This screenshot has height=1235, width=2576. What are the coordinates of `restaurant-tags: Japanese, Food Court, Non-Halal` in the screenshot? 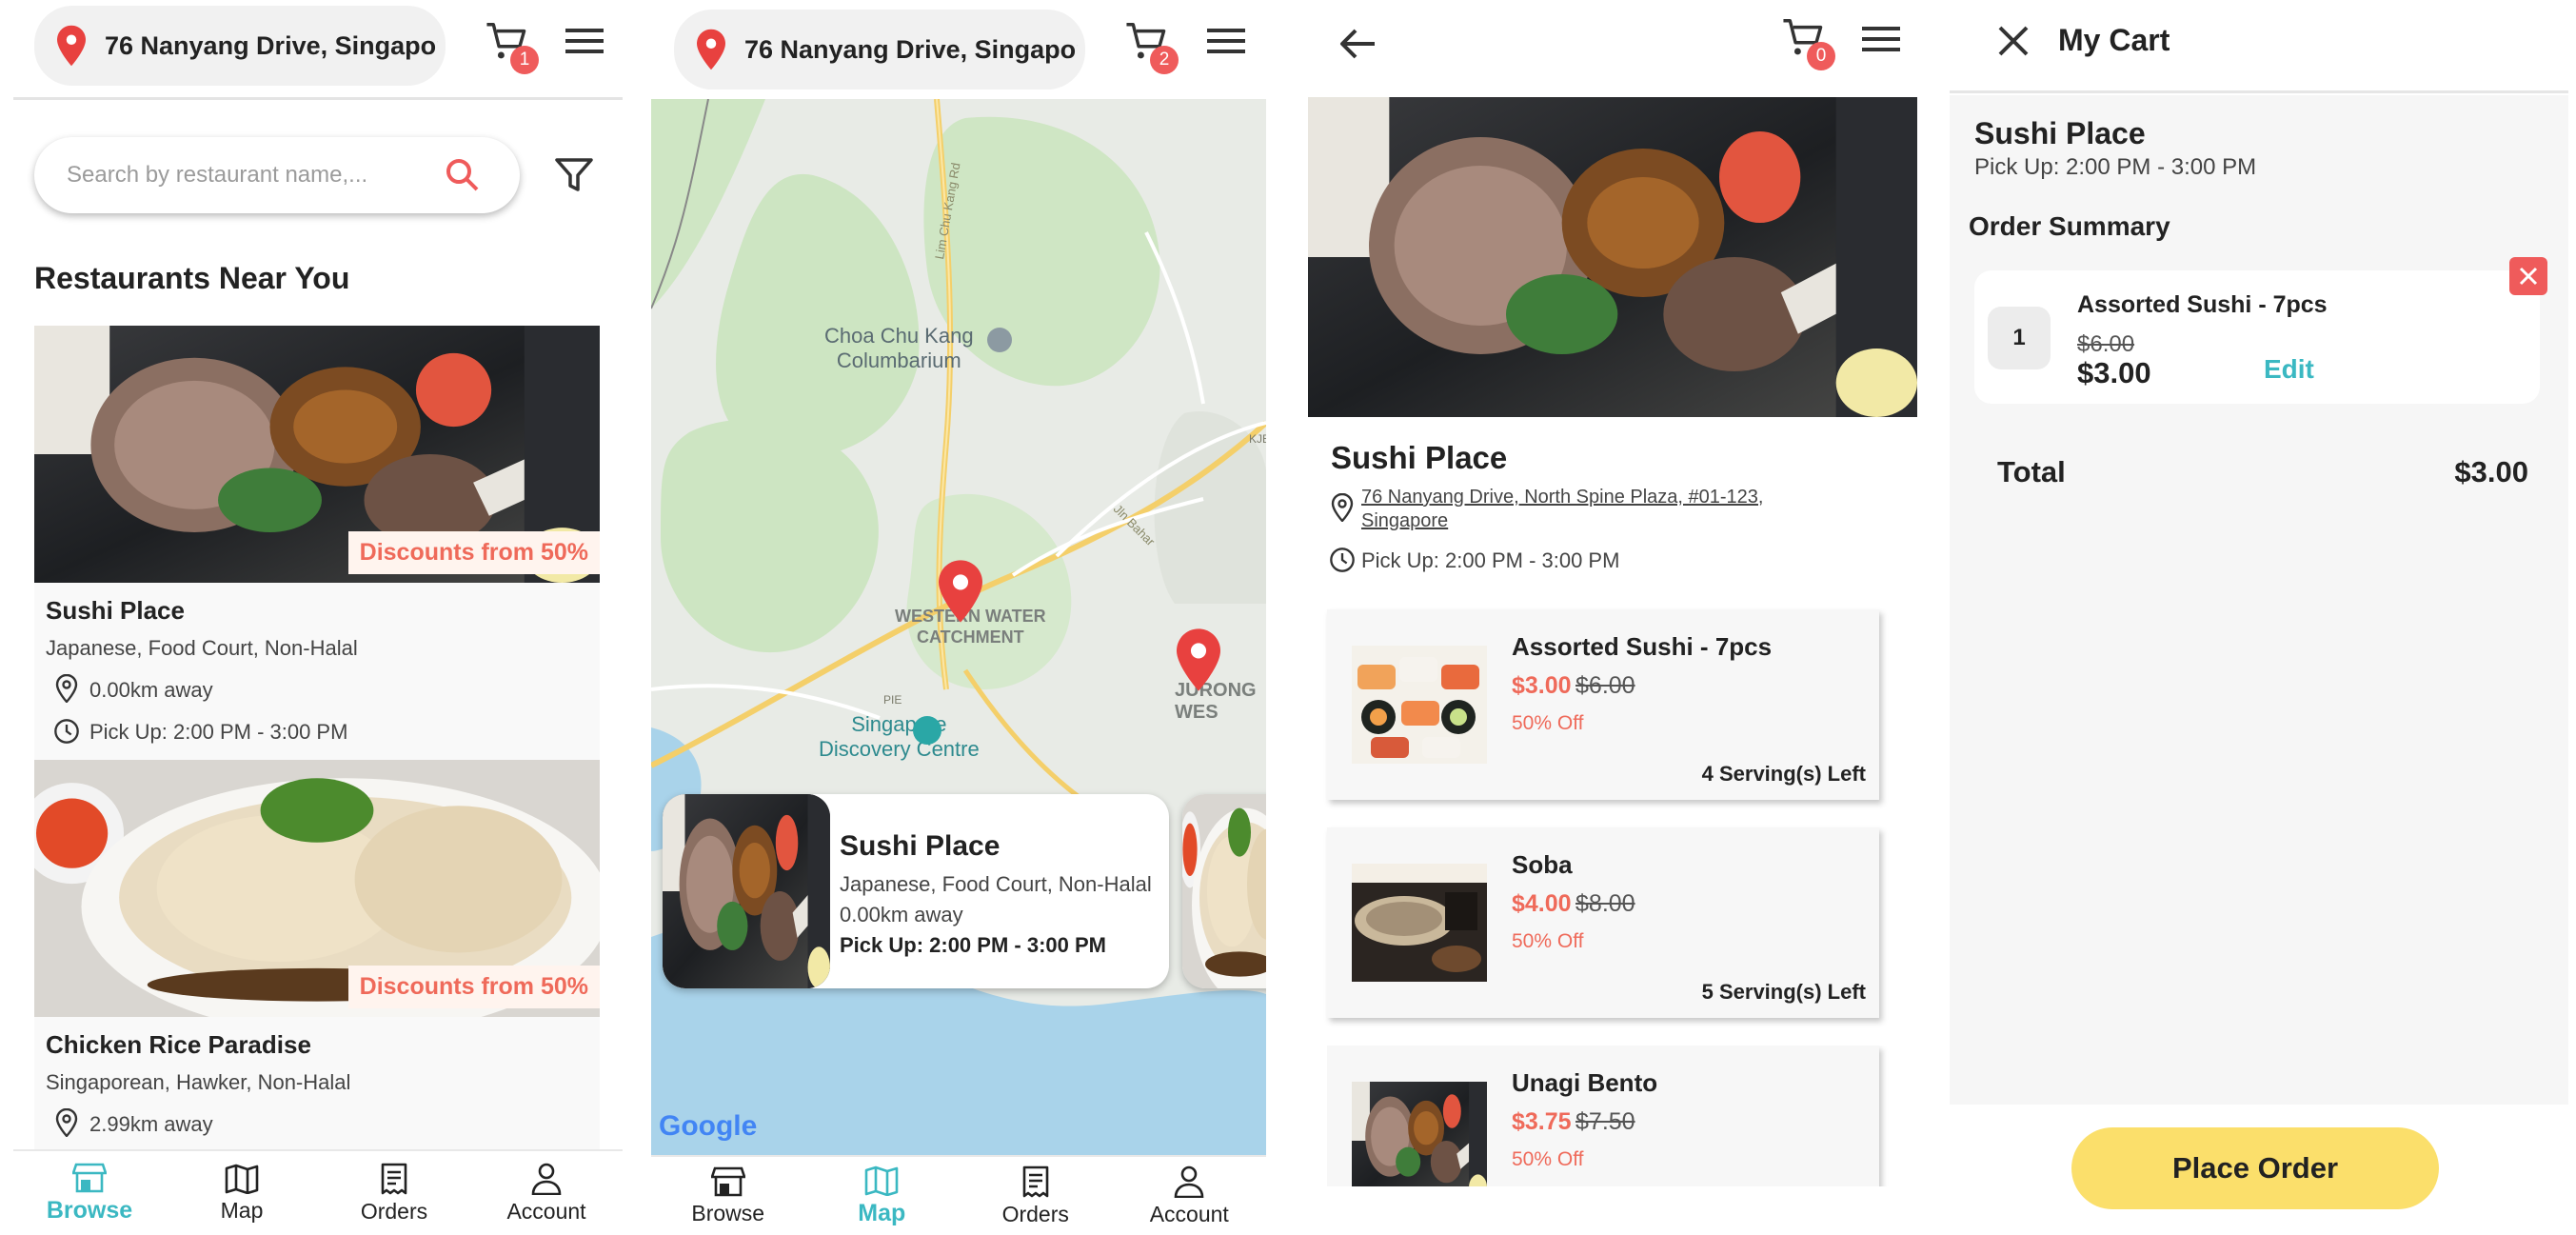 It's located at (996, 884).